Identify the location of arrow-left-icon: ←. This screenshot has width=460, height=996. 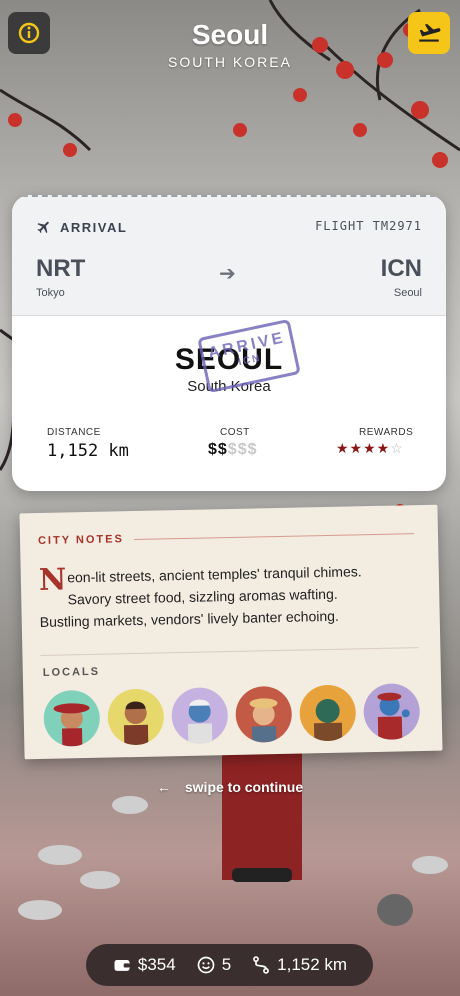
(163, 787).